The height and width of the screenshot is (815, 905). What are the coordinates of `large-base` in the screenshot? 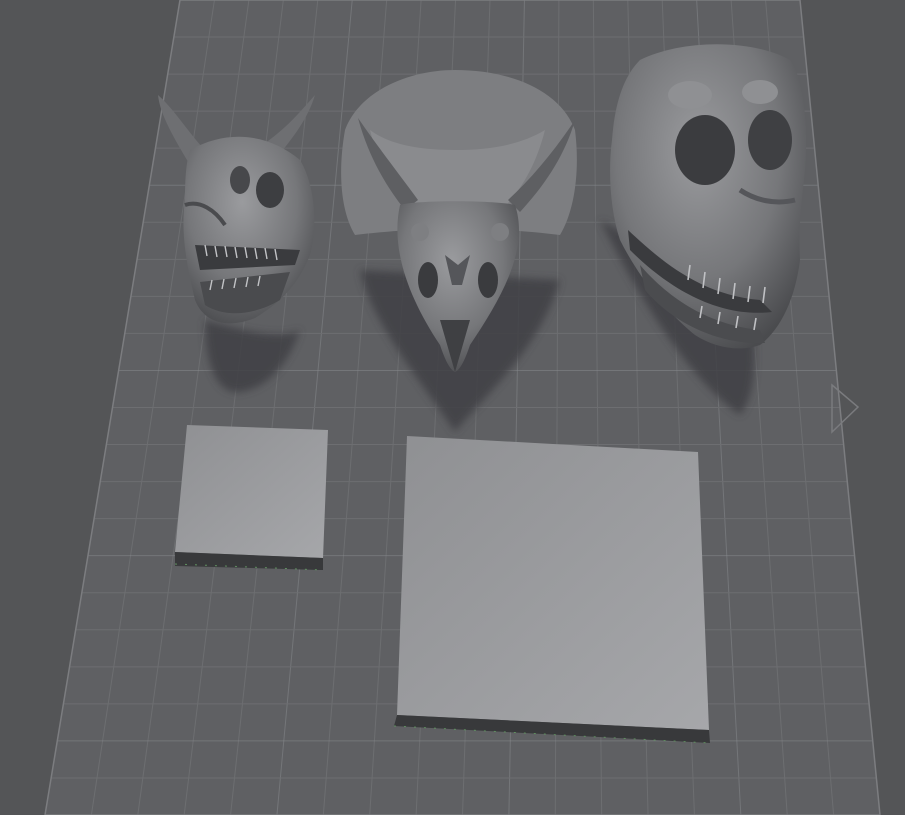 It's located at (552, 590).